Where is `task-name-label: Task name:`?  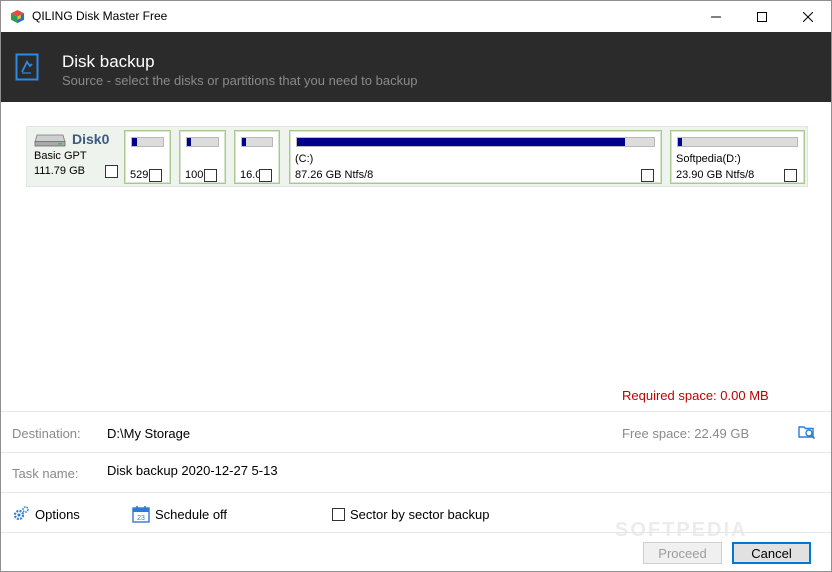 task-name-label: Task name: is located at coordinates (45, 473).